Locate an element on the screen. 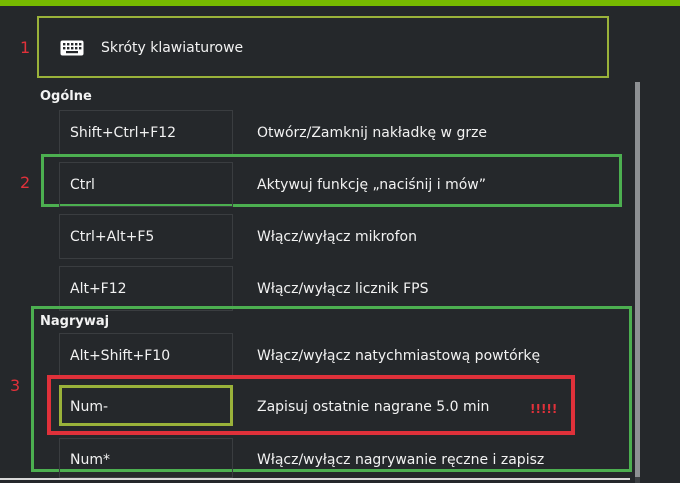  annotation-label-3: 3 is located at coordinates (15, 385).